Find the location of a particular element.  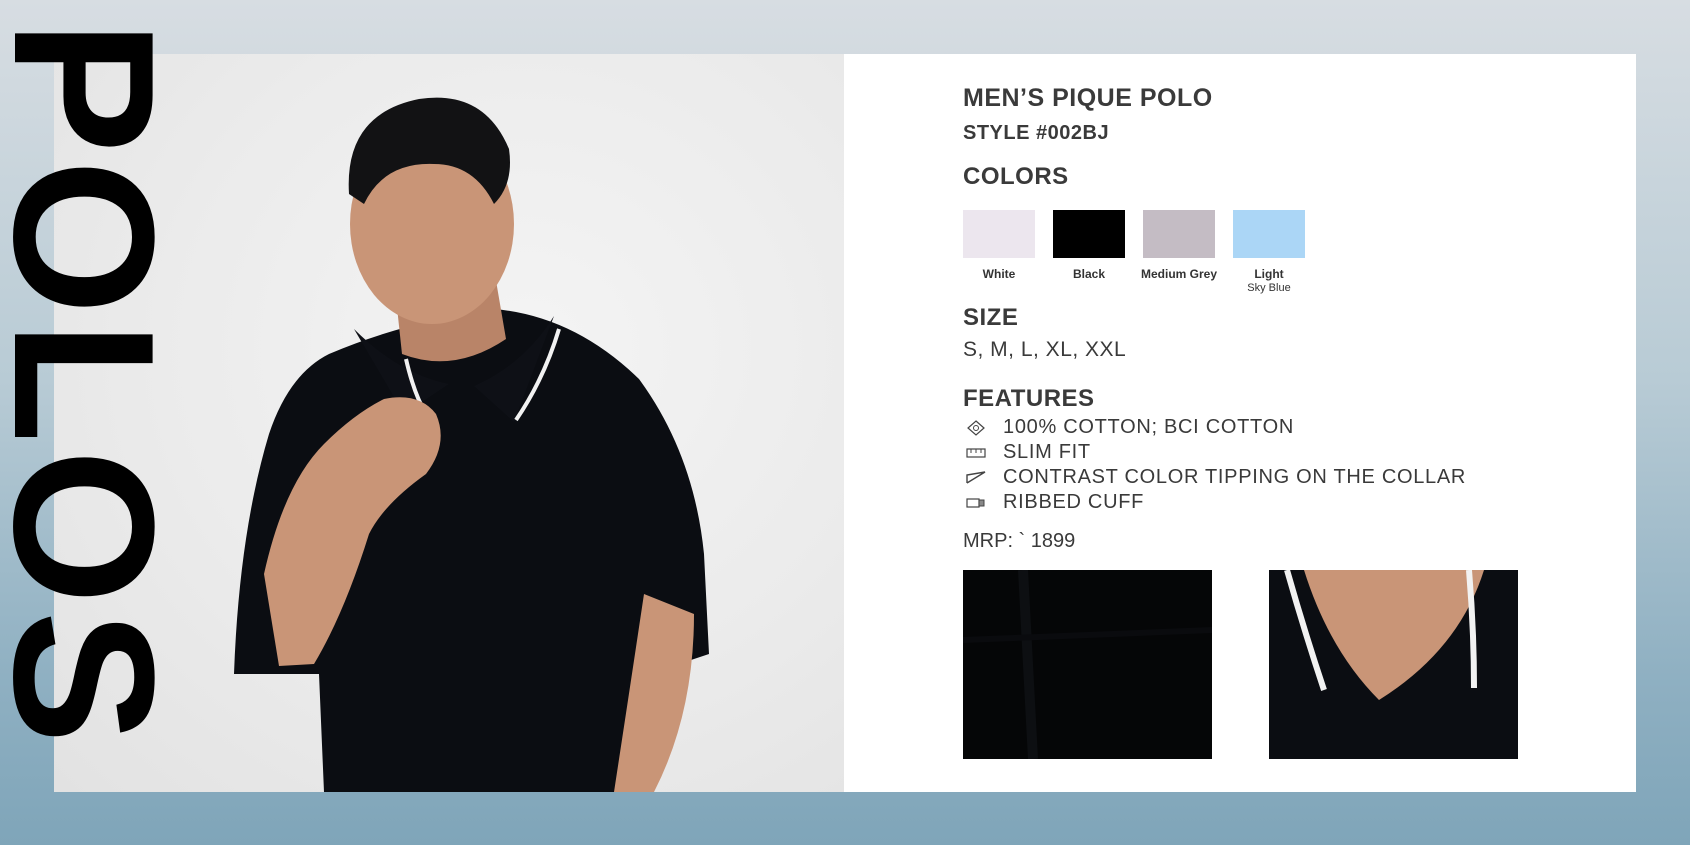

feature-item: CONTRAST COLOR TIPPING ON THE COLLAR is located at coordinates (1283, 478).